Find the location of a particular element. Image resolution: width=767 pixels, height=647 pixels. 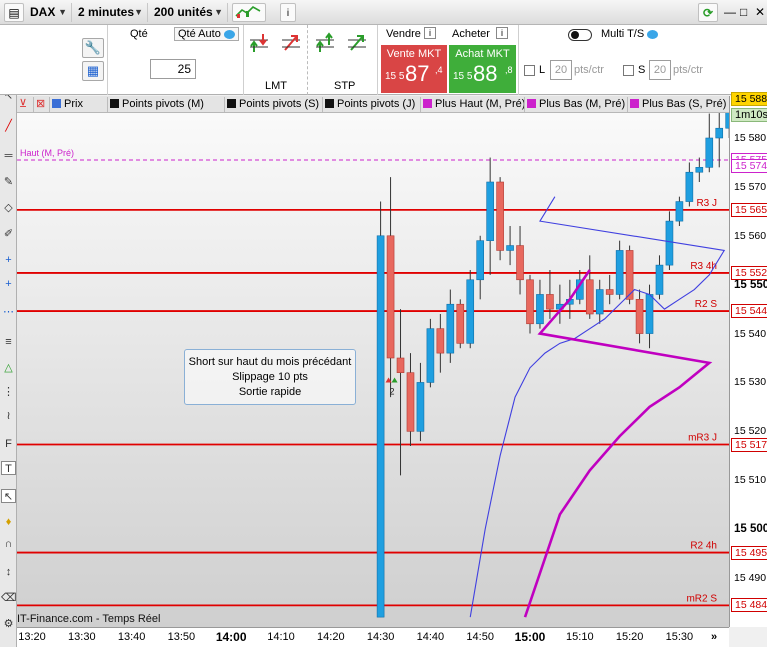

cross-tool-icon: + is located at coordinates (8, 284).